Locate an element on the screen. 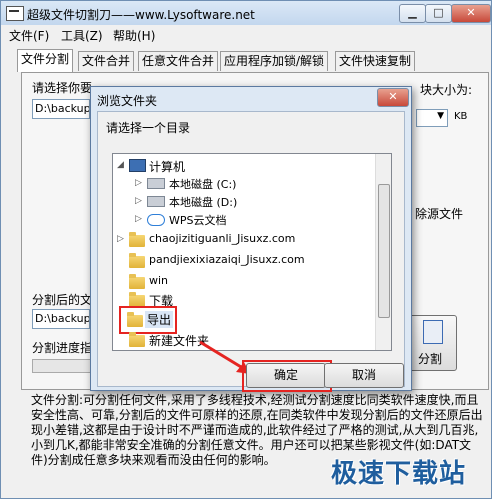  delete-source-label: 除源文件 is located at coordinates (439, 214).